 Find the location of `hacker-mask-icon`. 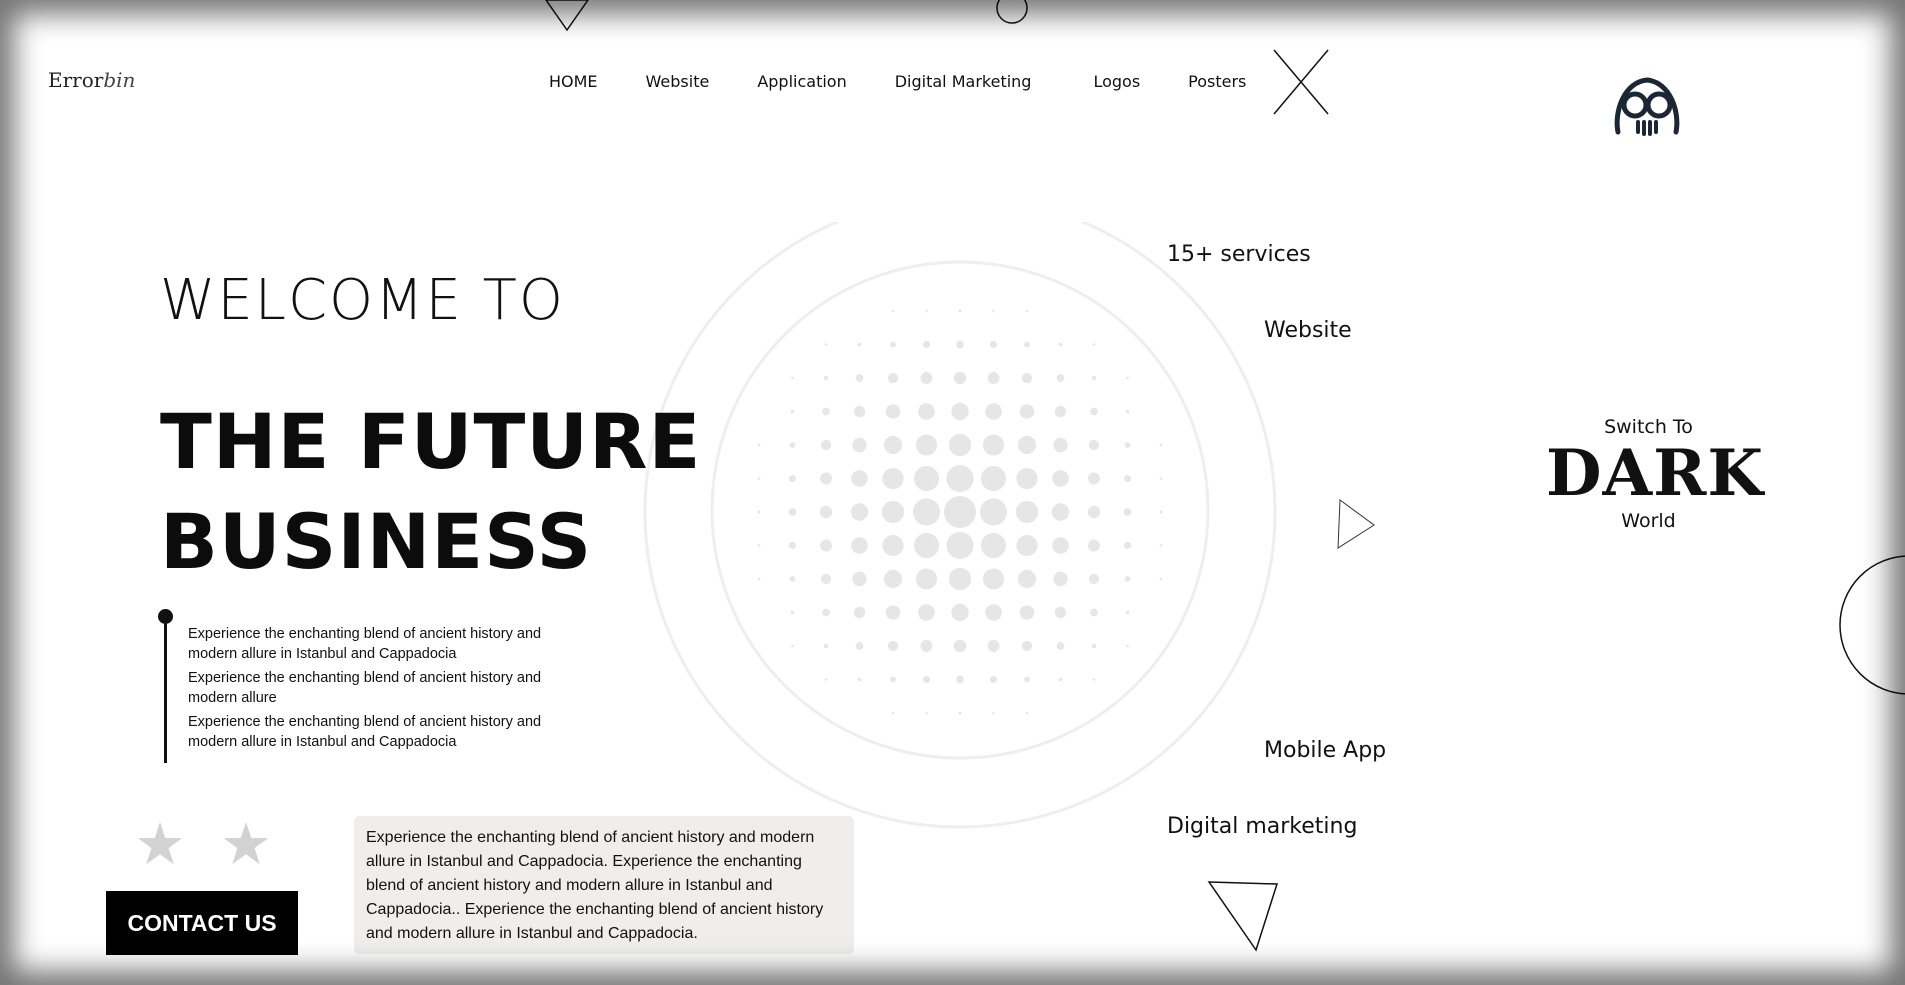

hacker-mask-icon is located at coordinates (1647, 106).